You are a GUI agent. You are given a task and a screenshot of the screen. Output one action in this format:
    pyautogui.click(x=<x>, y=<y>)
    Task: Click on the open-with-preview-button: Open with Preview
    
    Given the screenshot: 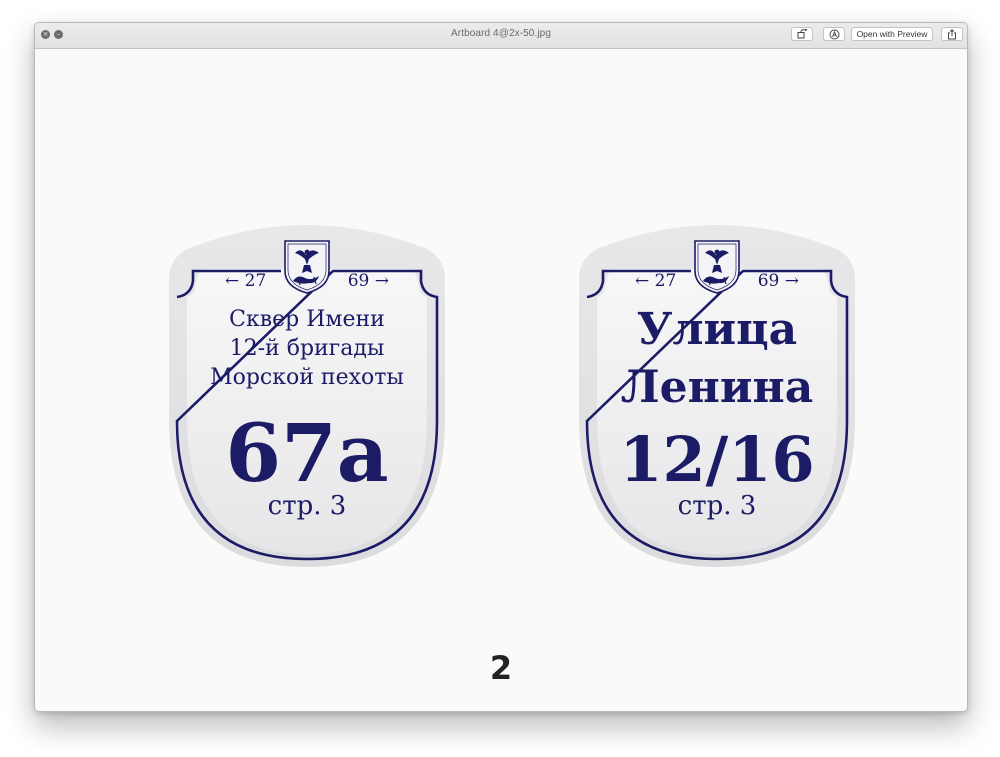 What is the action you would take?
    pyautogui.click(x=892, y=34)
    